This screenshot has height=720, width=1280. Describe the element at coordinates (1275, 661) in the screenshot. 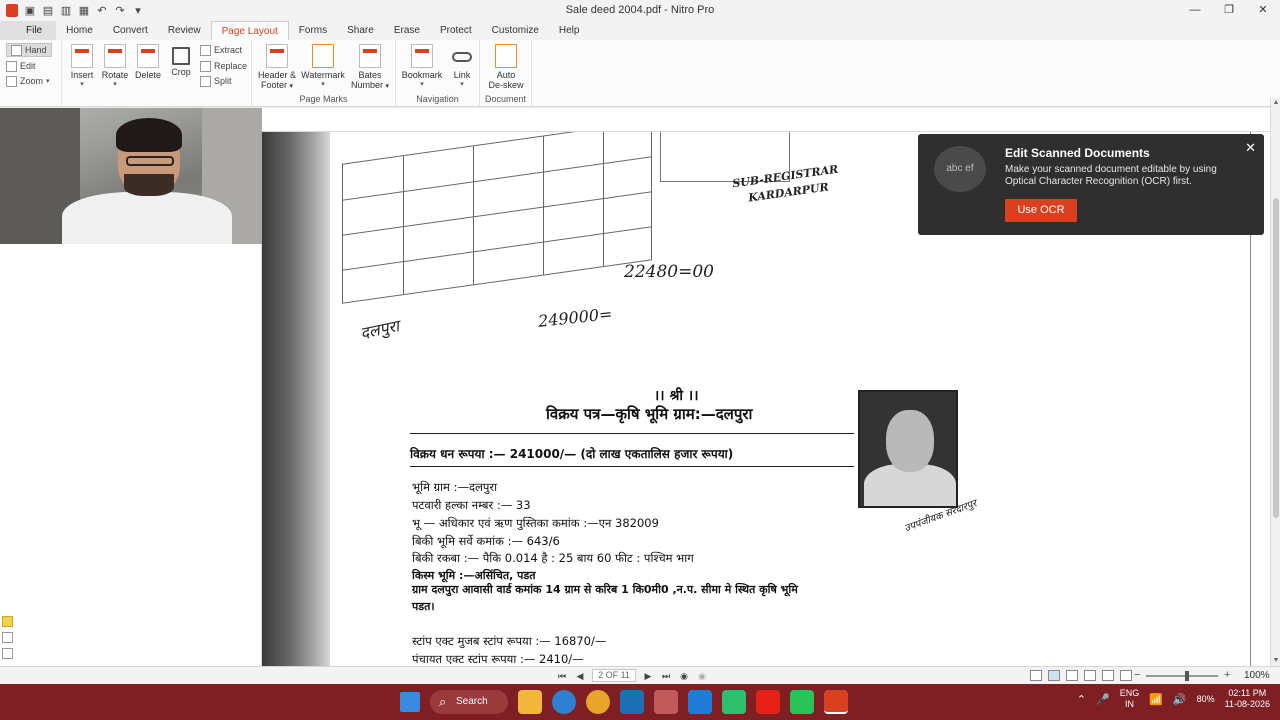

I see `scroll-down-icon: ▼` at that location.